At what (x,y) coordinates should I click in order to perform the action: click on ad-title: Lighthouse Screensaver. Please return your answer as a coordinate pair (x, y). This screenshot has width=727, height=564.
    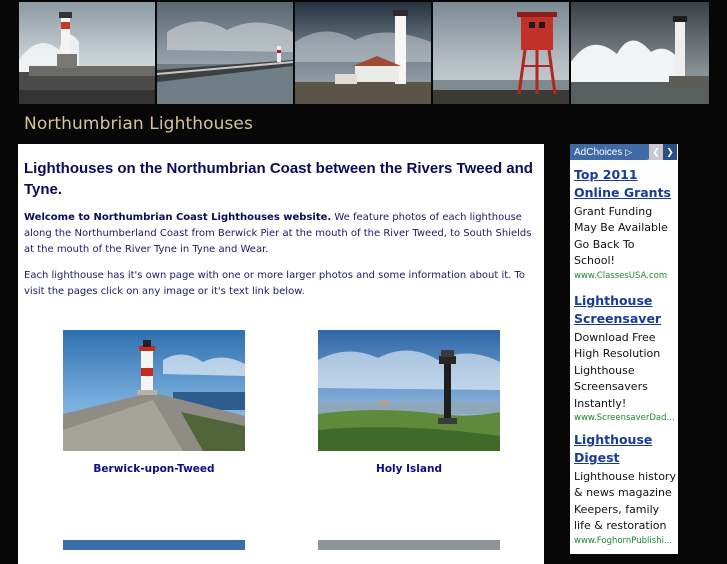
    Looking at the image, I should click on (626, 310).